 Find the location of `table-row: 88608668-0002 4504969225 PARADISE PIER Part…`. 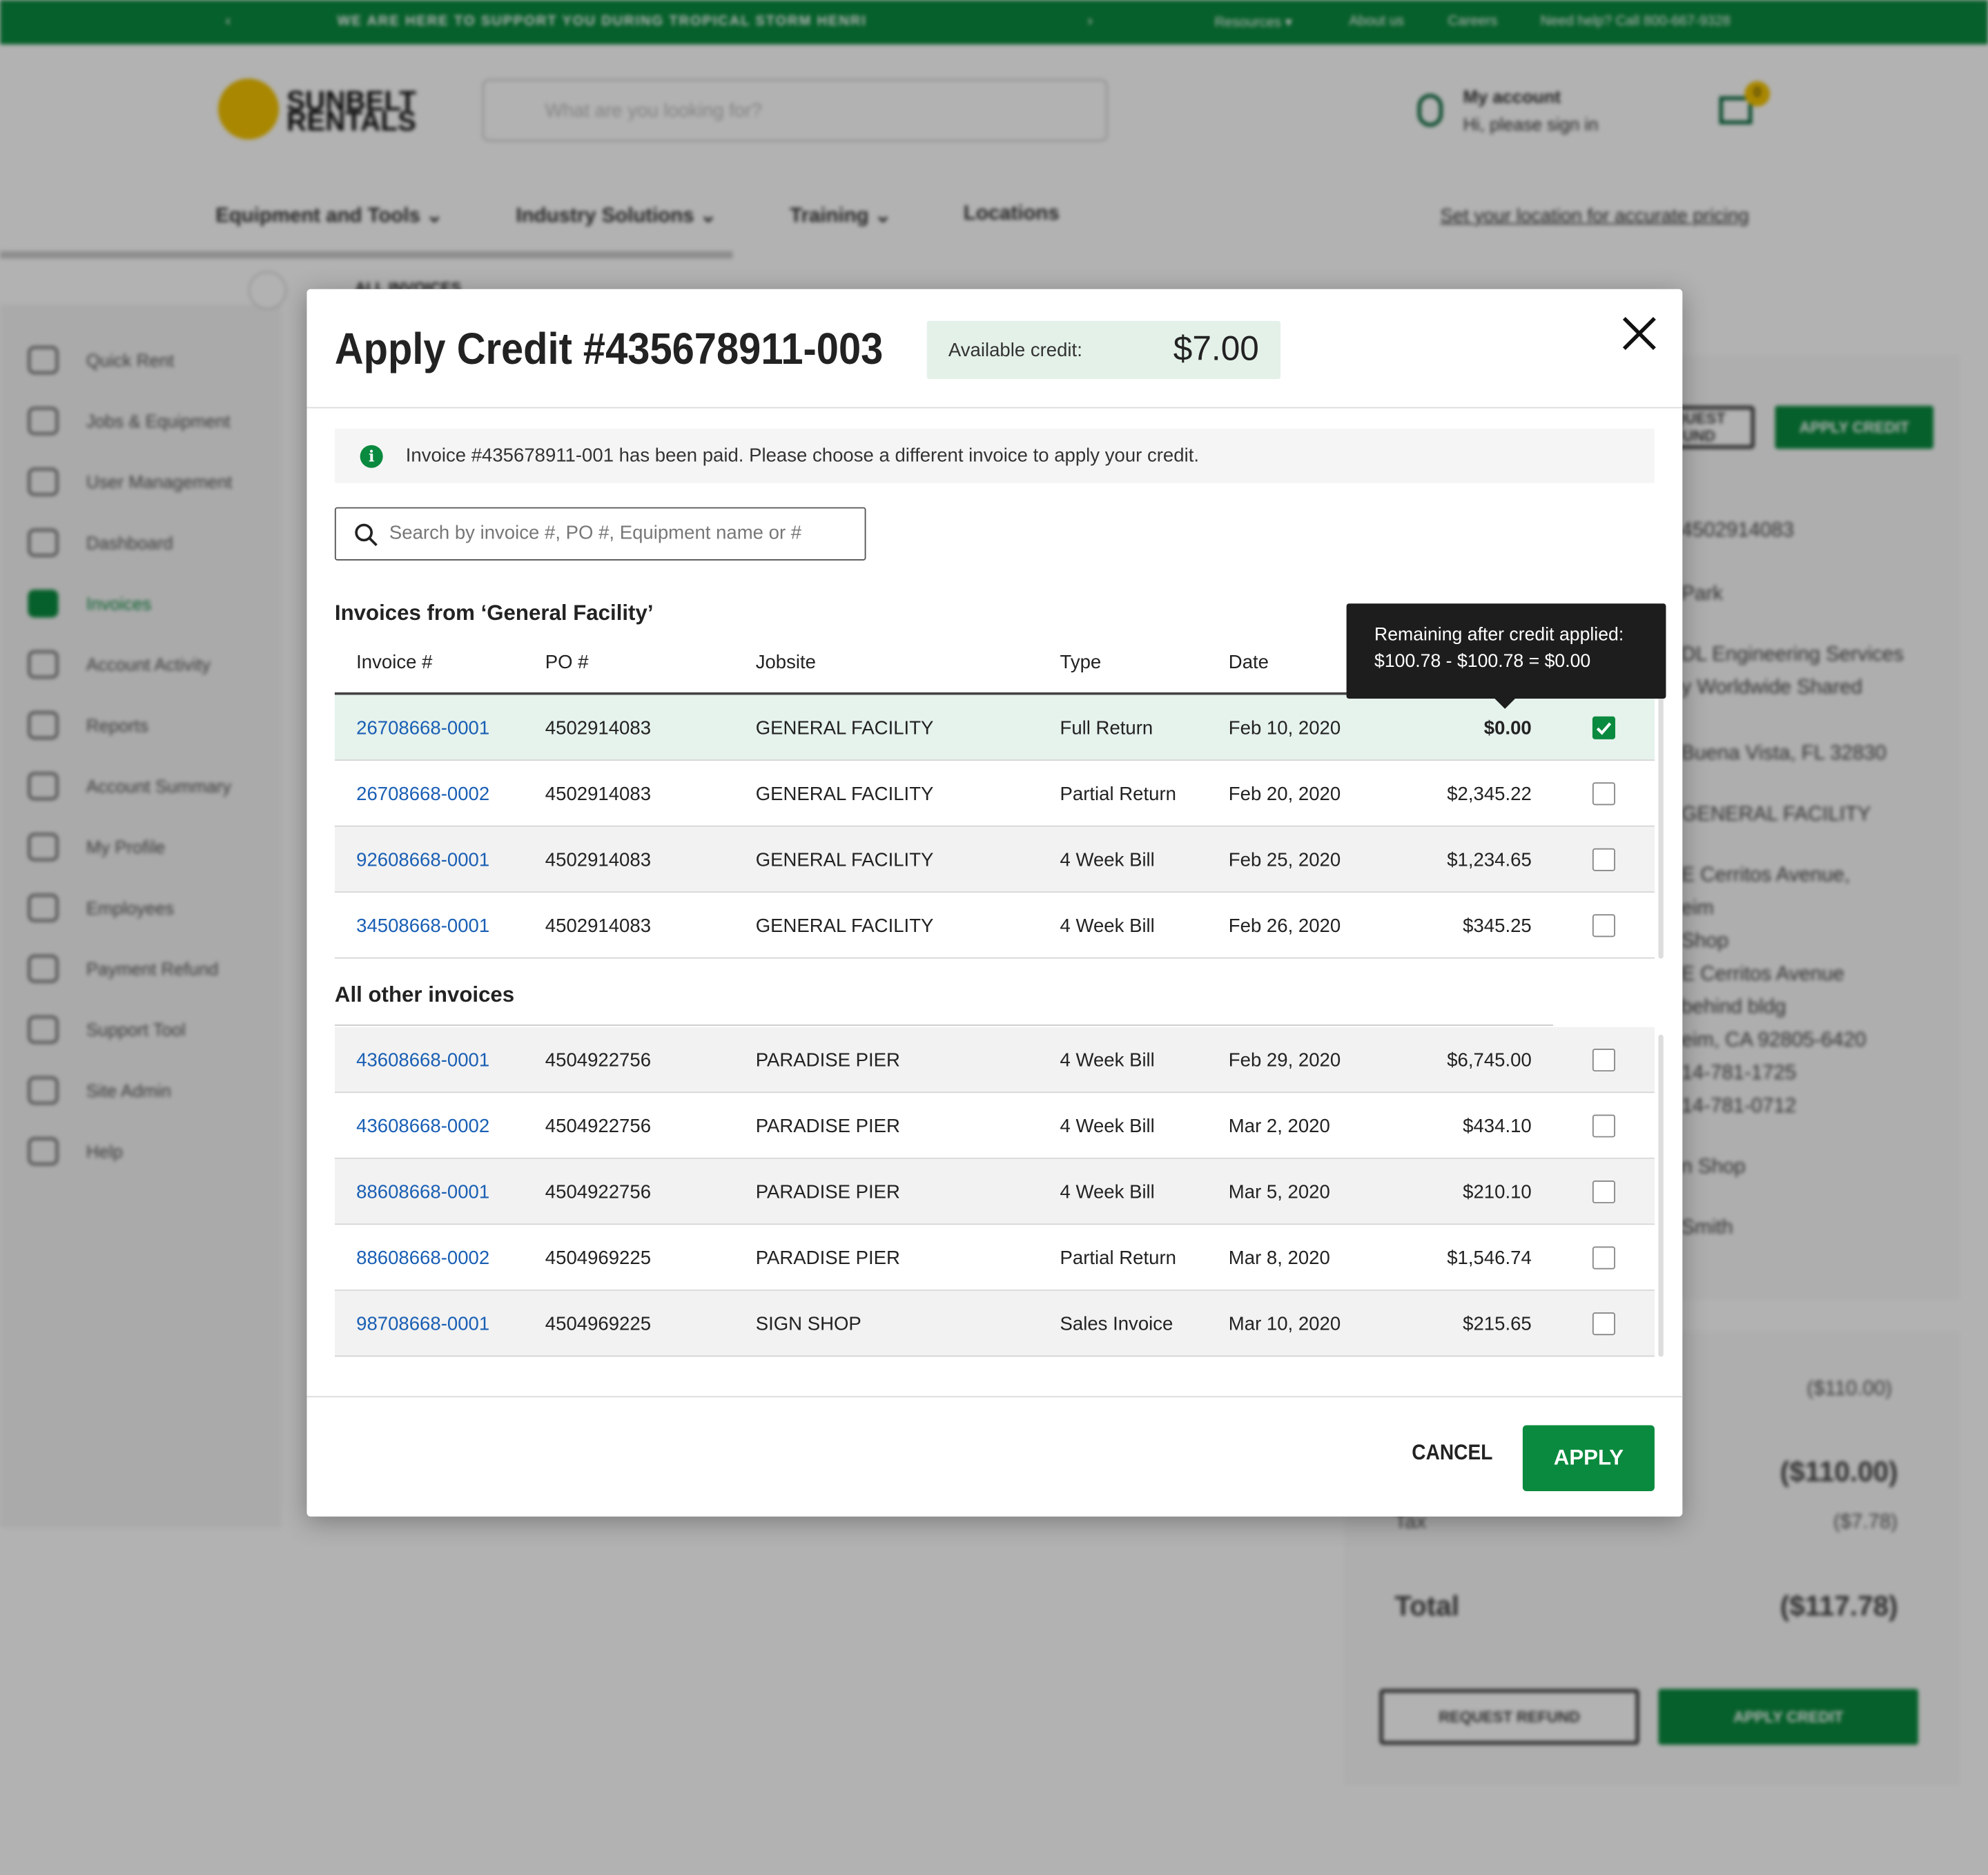

table-row: 88608668-0002 4504969225 PARADISE PIER Part… is located at coordinates (994, 1258).